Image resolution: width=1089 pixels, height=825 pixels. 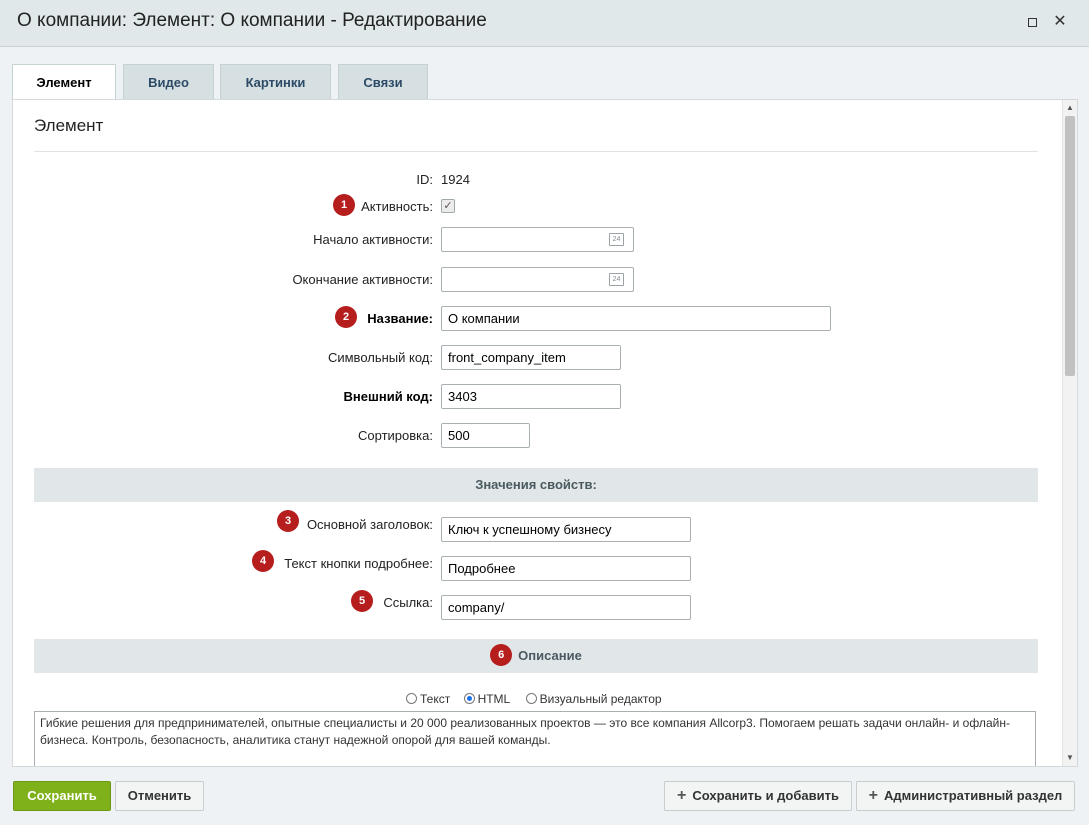 I want to click on properties-header: Значения свойств:, so click(x=536, y=485).